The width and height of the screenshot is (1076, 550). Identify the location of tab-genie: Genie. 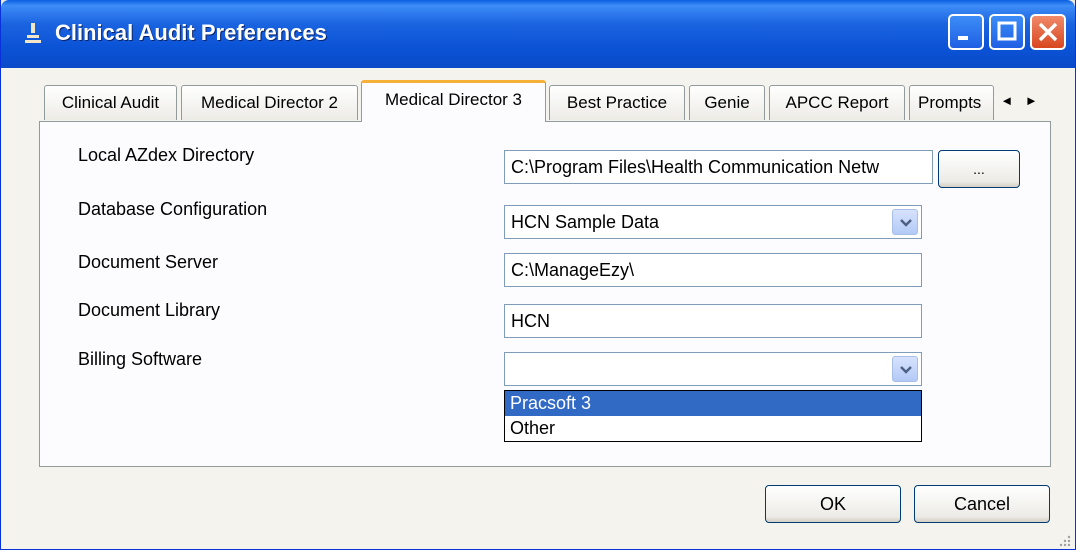
(727, 102).